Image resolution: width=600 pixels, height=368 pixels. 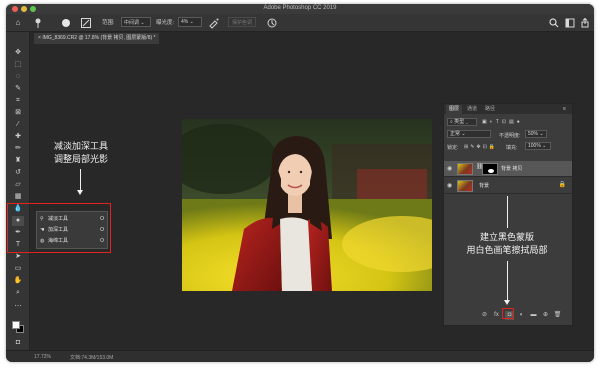 I want to click on brush-panel-icon, so click(x=86, y=23).